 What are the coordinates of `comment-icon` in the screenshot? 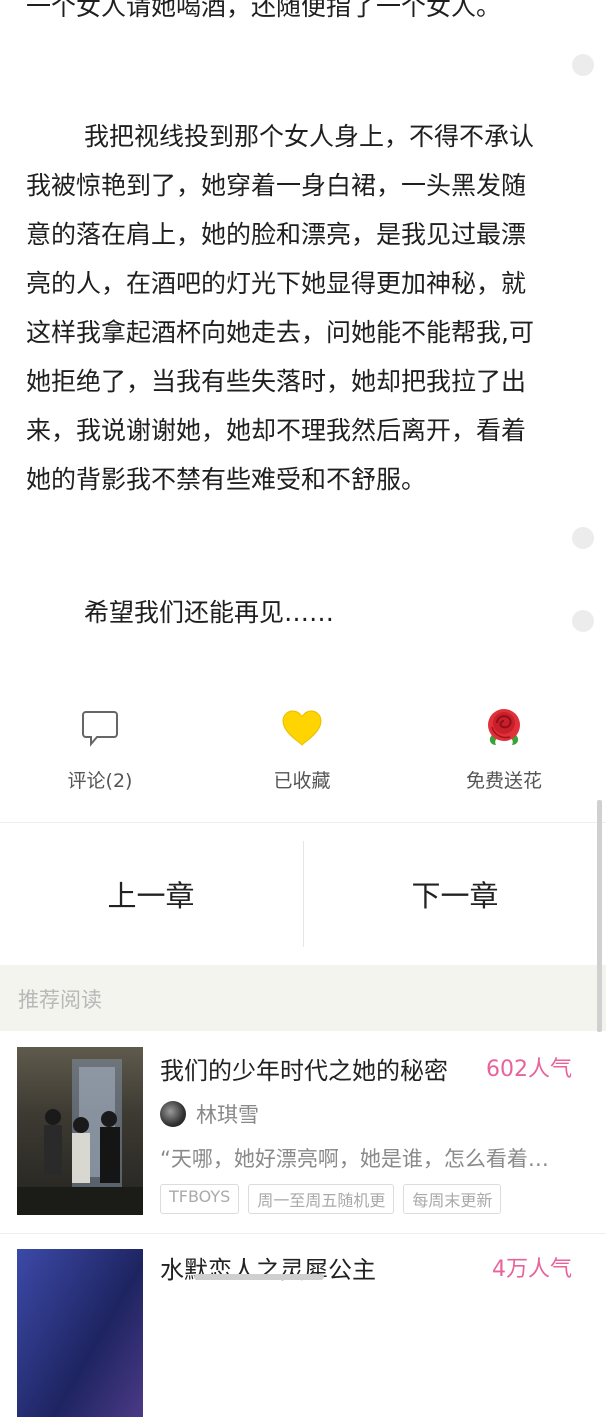 It's located at (100, 728).